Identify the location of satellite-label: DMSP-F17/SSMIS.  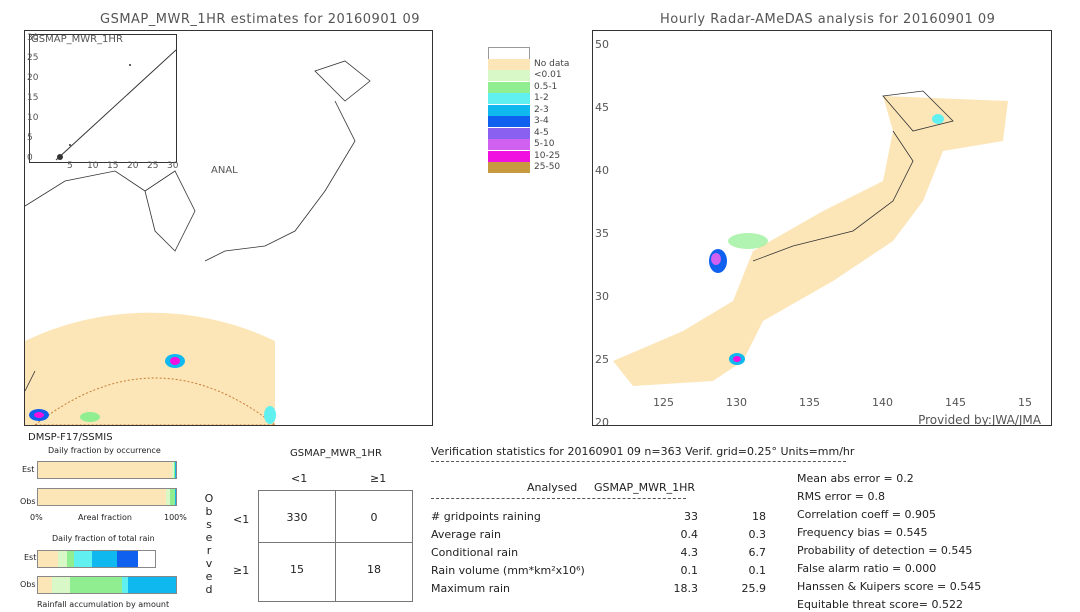
(70, 437).